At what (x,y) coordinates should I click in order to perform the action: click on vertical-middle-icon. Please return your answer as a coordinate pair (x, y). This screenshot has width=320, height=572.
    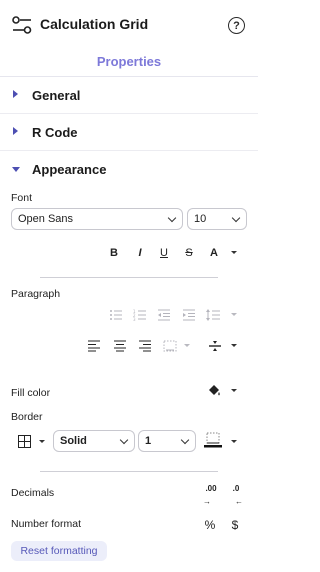
    Looking at the image, I should click on (215, 346).